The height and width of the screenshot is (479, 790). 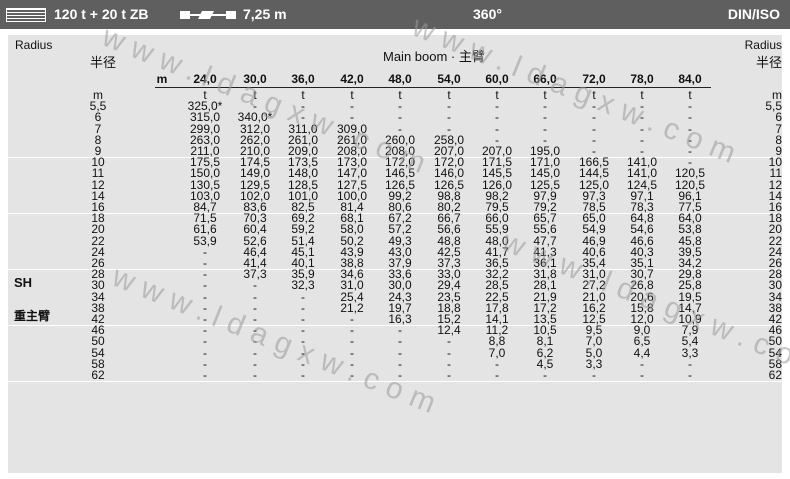 I want to click on header-bar: 120 t + 20 t ZB 7,25 m 360° DIN/ISO, so click(x=395, y=14).